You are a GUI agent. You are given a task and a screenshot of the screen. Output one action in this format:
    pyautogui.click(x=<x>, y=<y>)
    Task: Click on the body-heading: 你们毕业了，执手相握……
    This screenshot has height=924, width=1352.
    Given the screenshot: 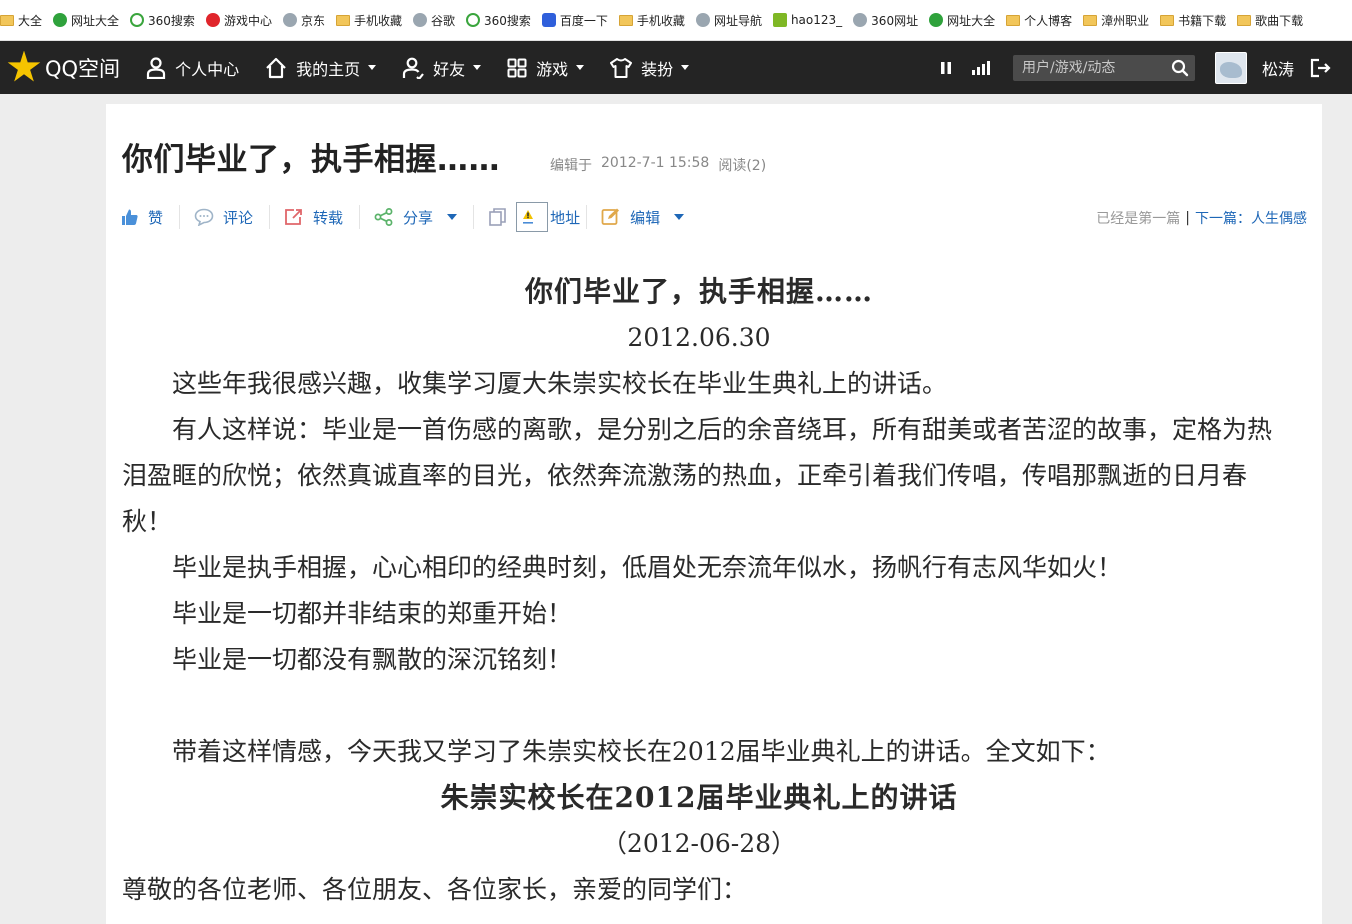 What is the action you would take?
    pyautogui.click(x=698, y=291)
    